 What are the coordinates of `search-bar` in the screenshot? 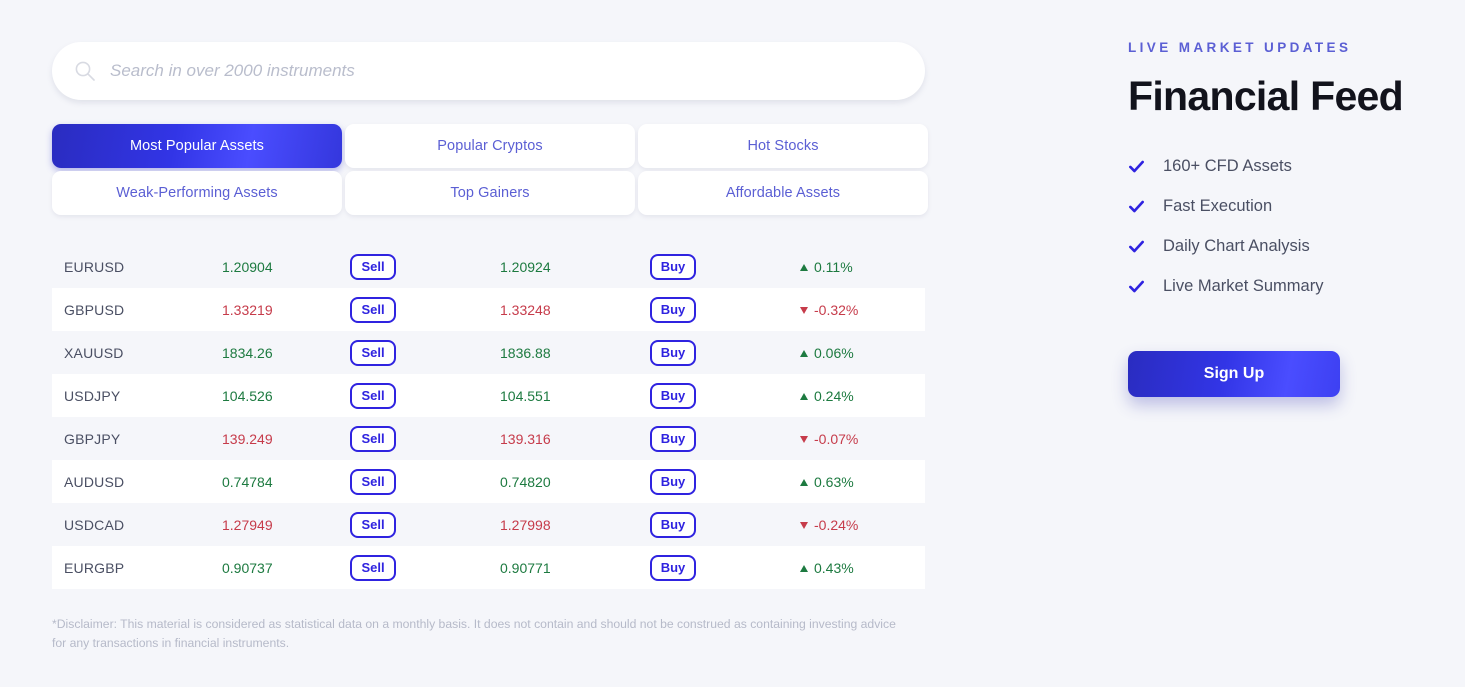 It's located at (488, 71).